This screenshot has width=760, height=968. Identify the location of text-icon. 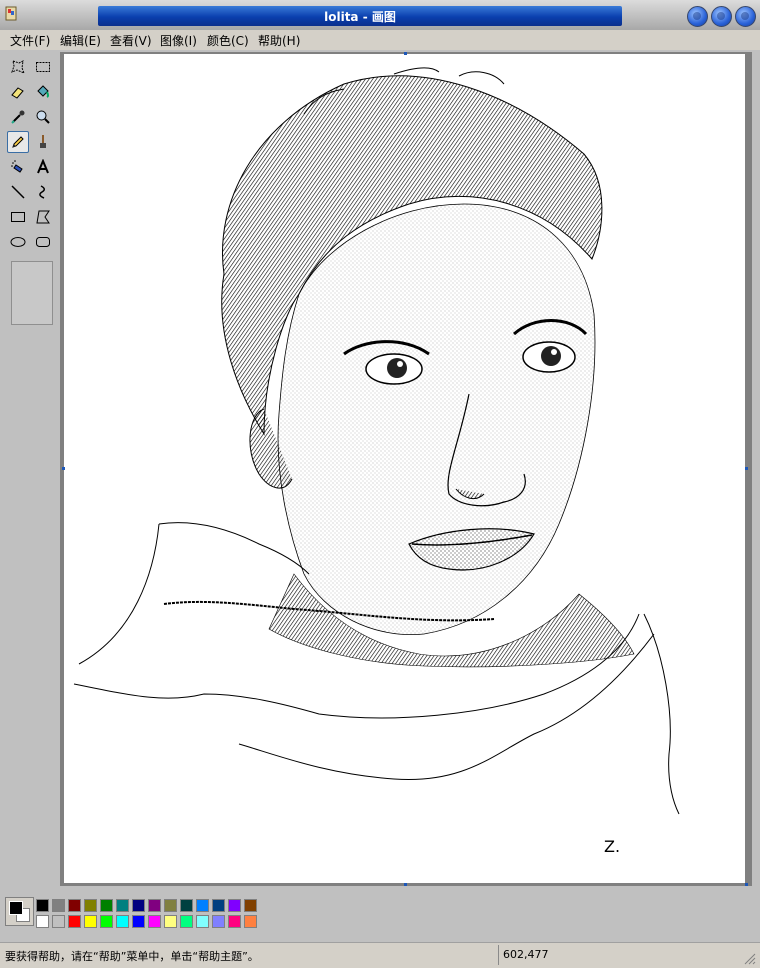
(43, 166).